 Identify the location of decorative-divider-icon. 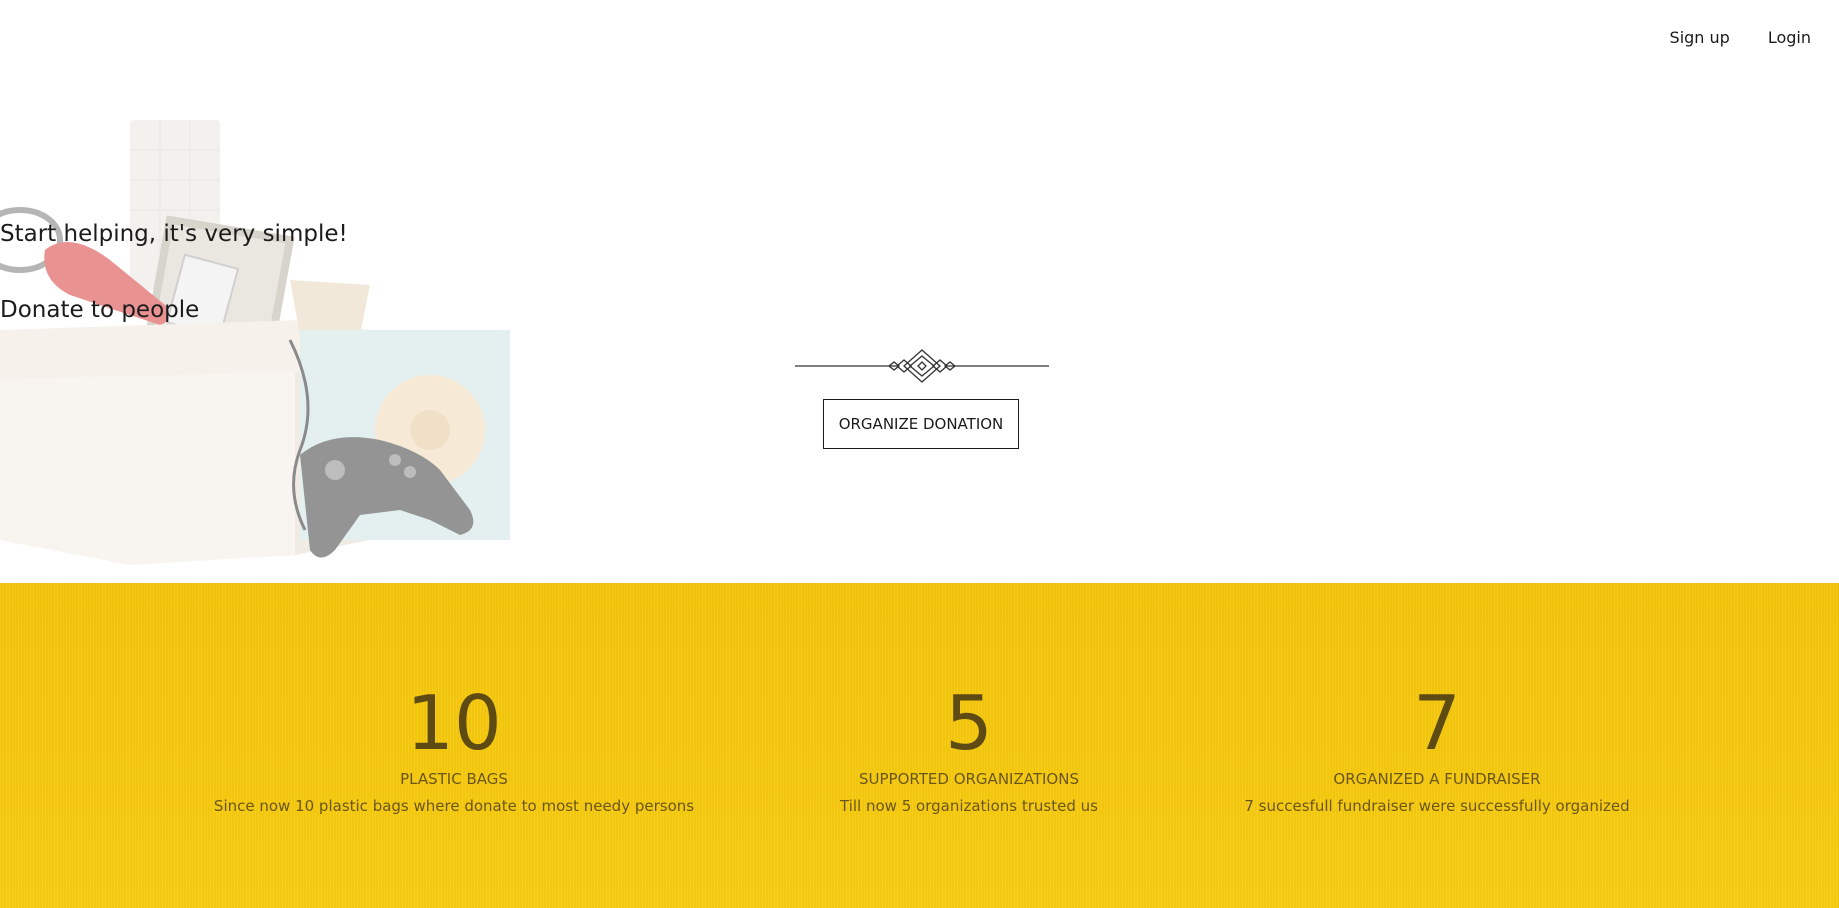
(922, 366).